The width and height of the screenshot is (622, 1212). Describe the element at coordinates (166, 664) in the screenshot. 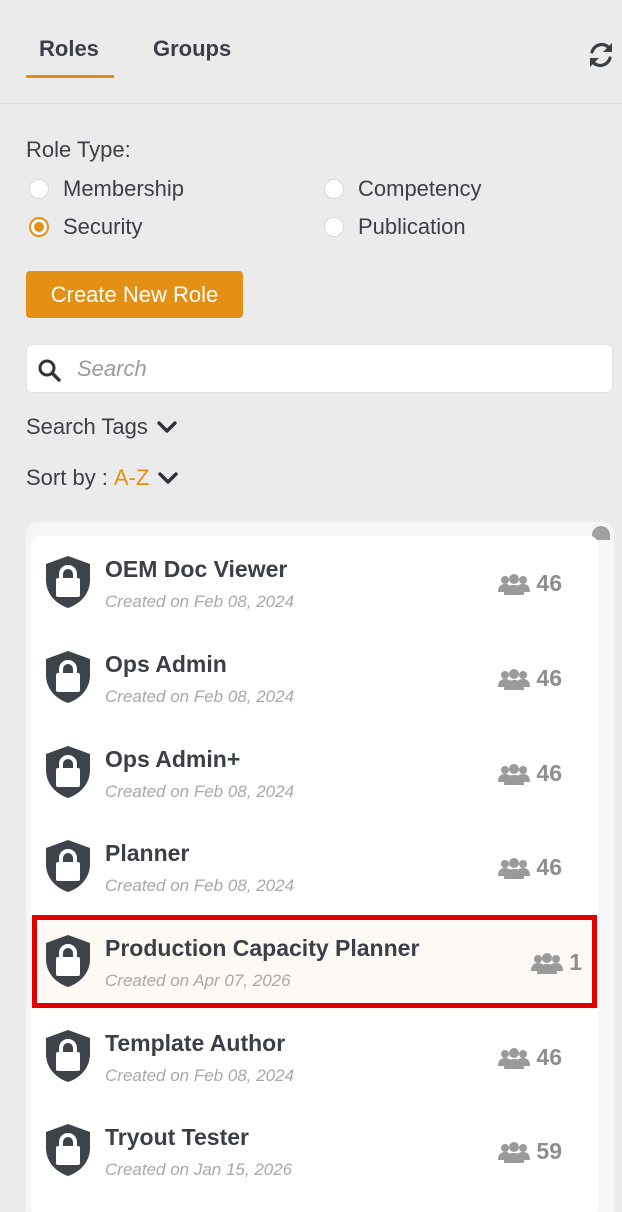

I see `role-name: Ops Admin` at that location.